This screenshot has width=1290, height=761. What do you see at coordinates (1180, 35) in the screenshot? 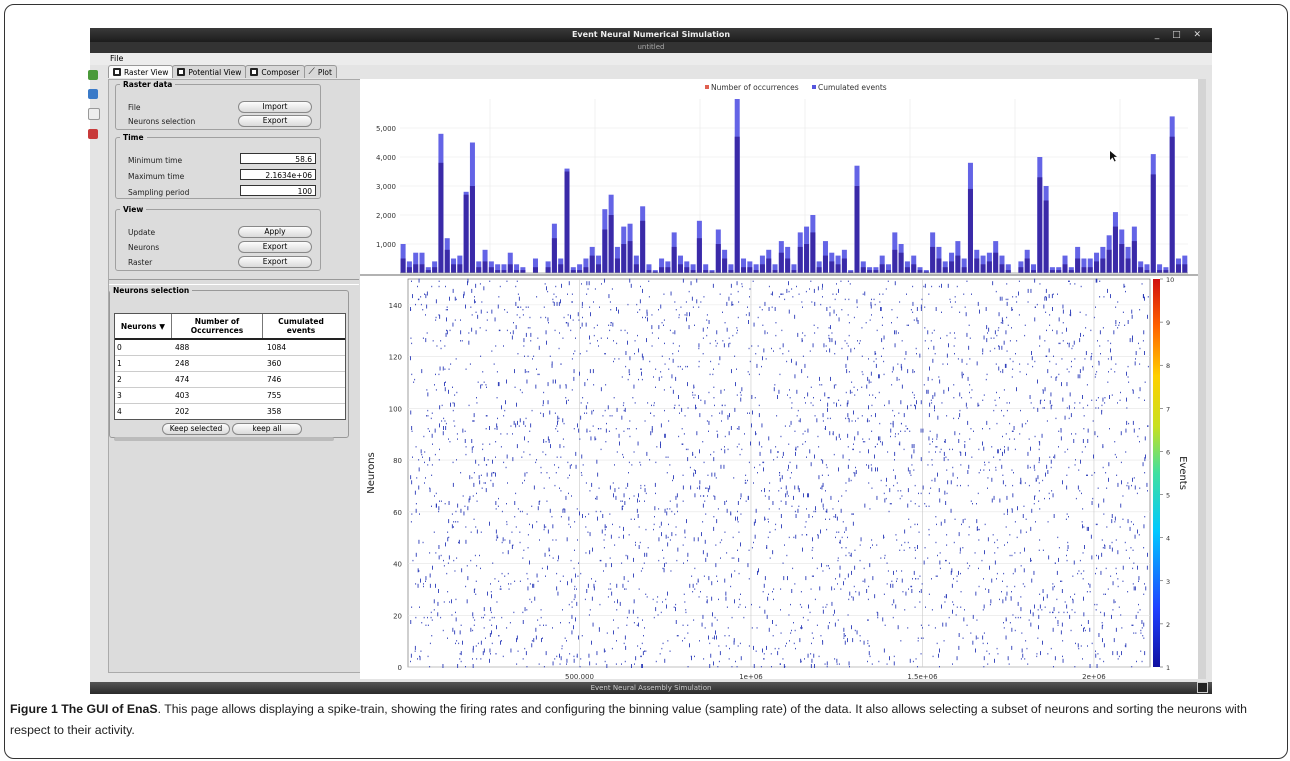
I see `window-controls: _ □ ✕` at bounding box center [1180, 35].